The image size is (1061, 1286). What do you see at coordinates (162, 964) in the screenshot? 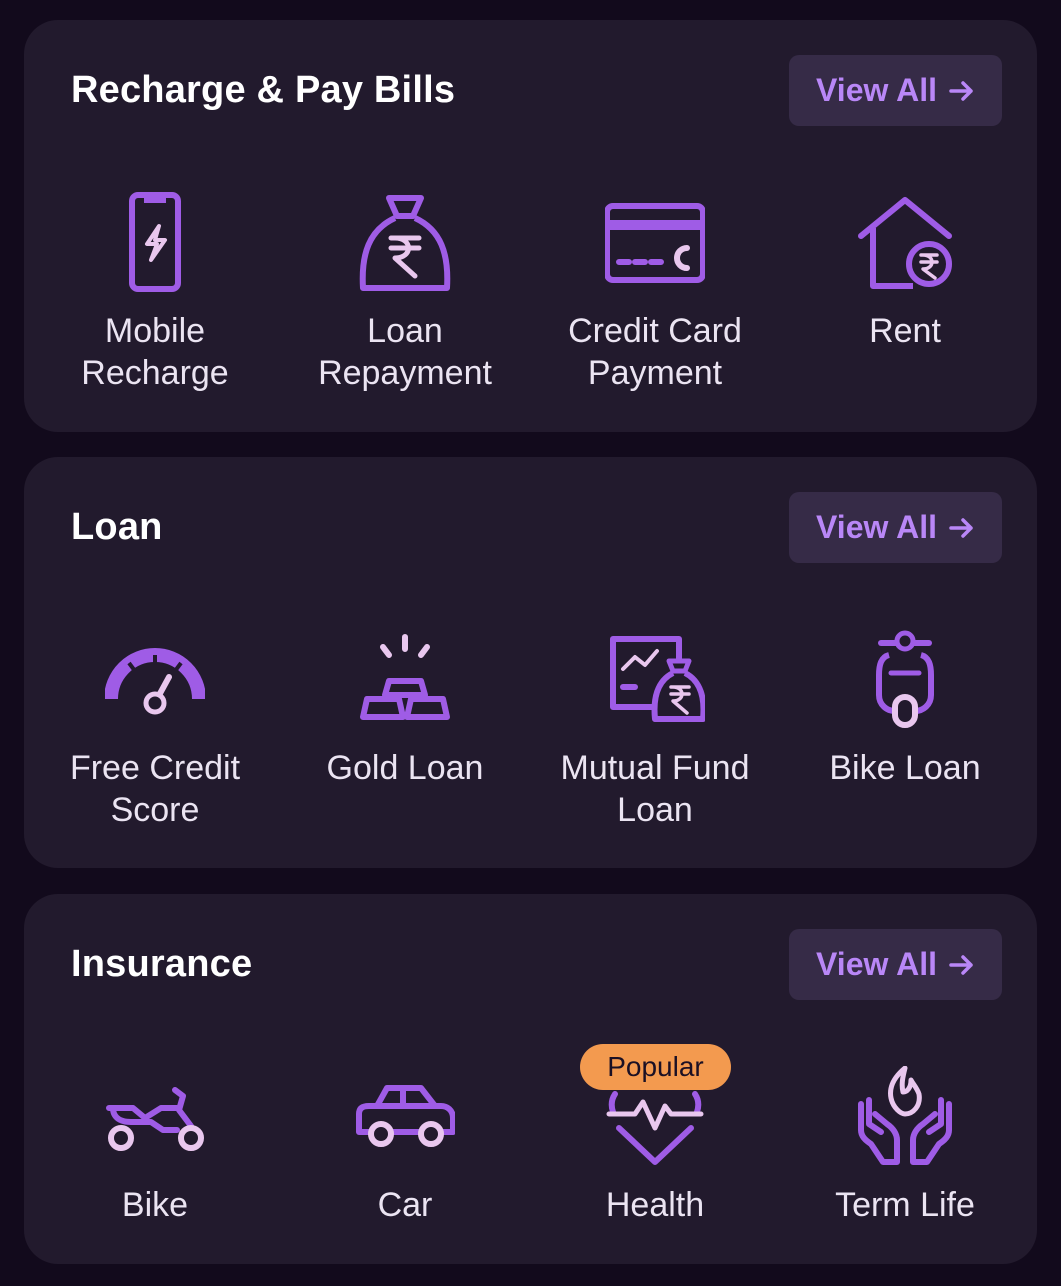
I see `section-title: Insurance` at bounding box center [162, 964].